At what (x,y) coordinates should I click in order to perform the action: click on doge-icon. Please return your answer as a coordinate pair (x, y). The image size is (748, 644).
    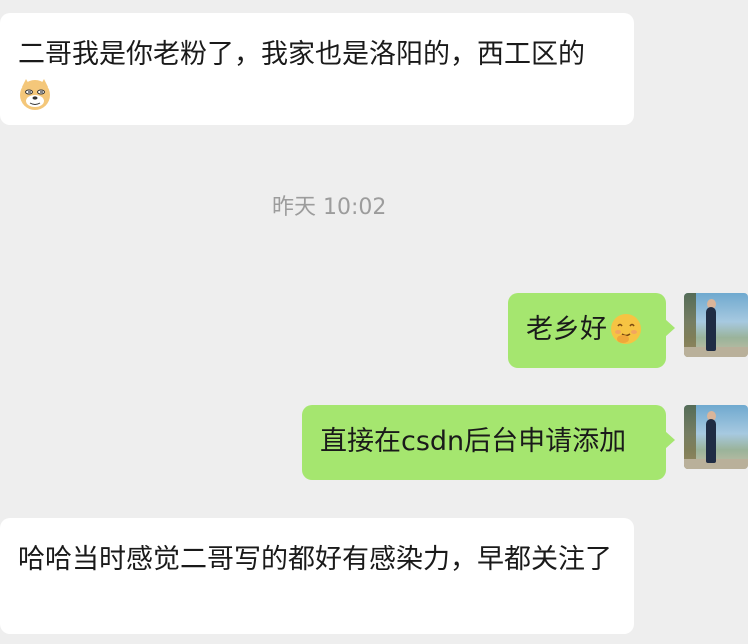
    Looking at the image, I should click on (35, 94).